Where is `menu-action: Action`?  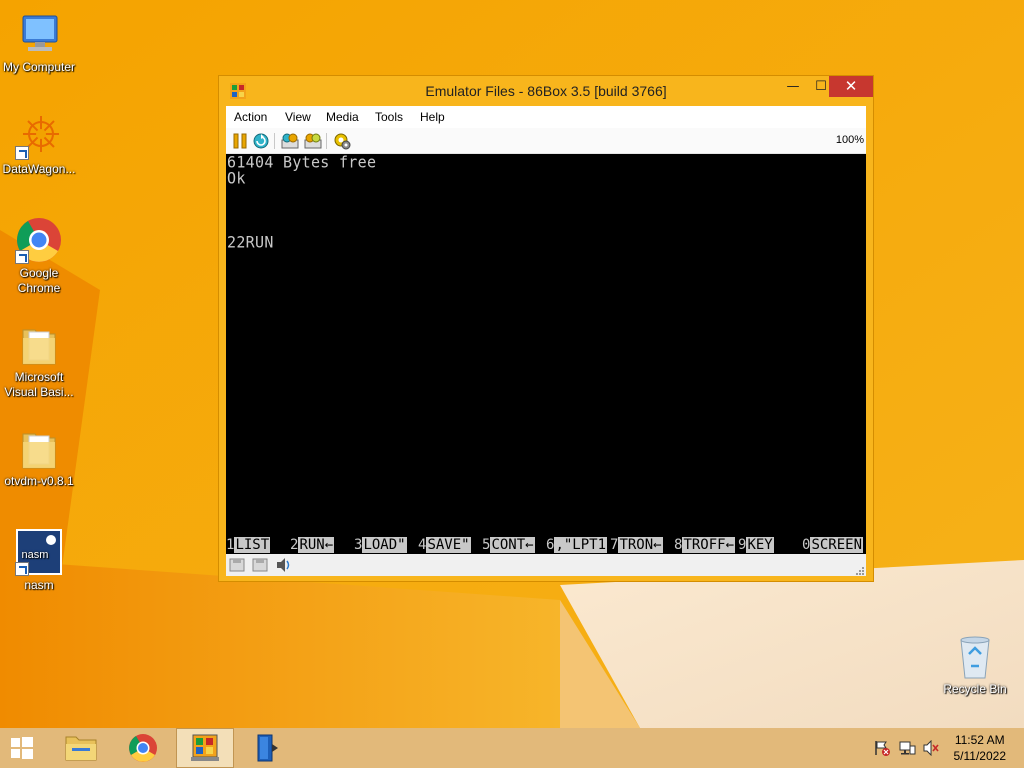 menu-action: Action is located at coordinates (250, 117).